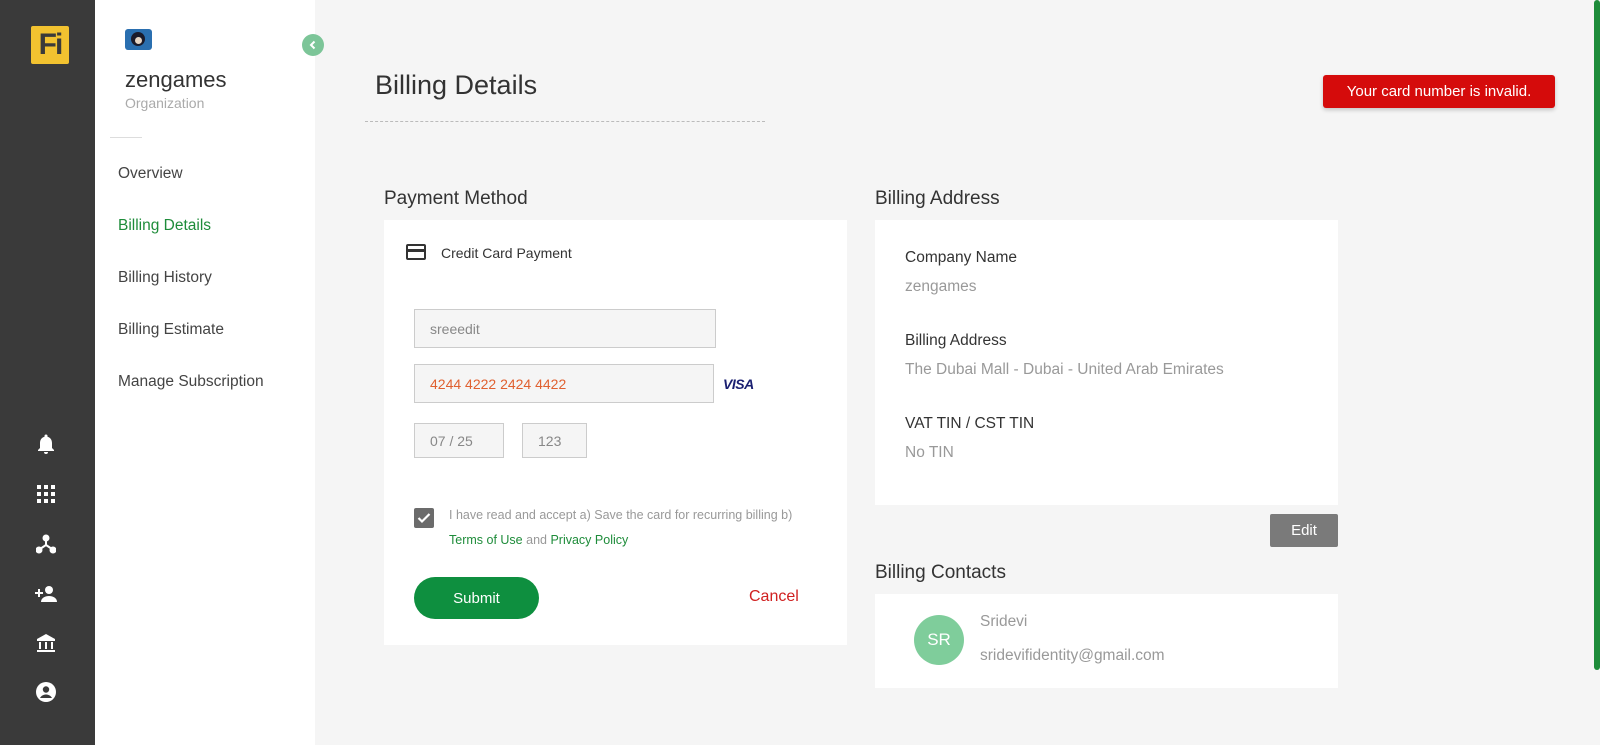 The width and height of the screenshot is (1600, 745). I want to click on payment-method-title: Payment Method, so click(456, 198).